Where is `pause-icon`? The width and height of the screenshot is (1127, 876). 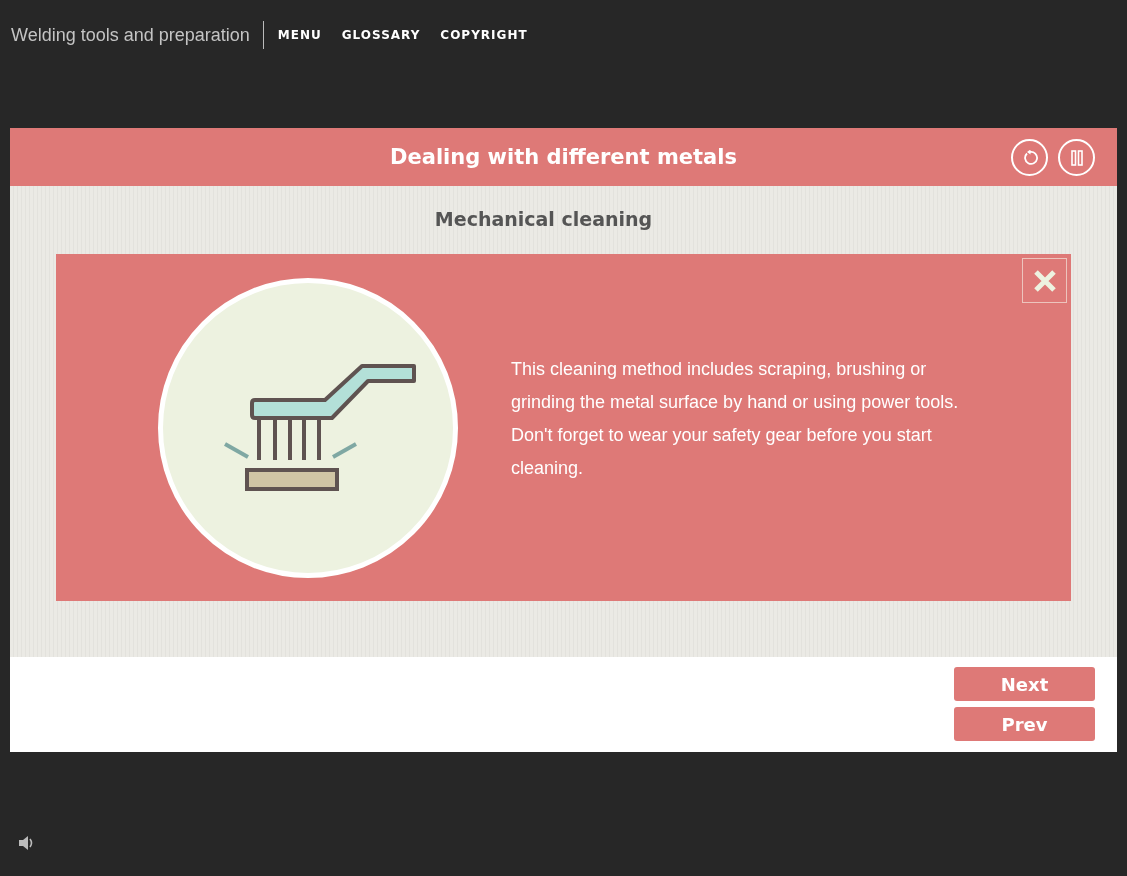
pause-icon is located at coordinates (1076, 157).